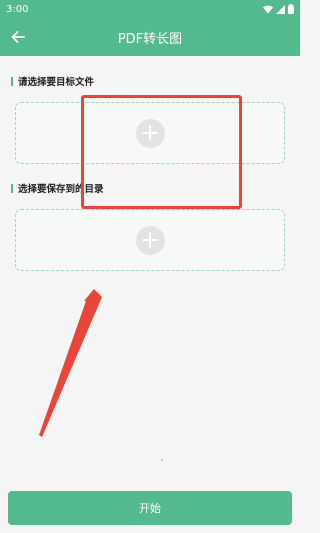  I want to click on select-file-box, so click(150, 133).